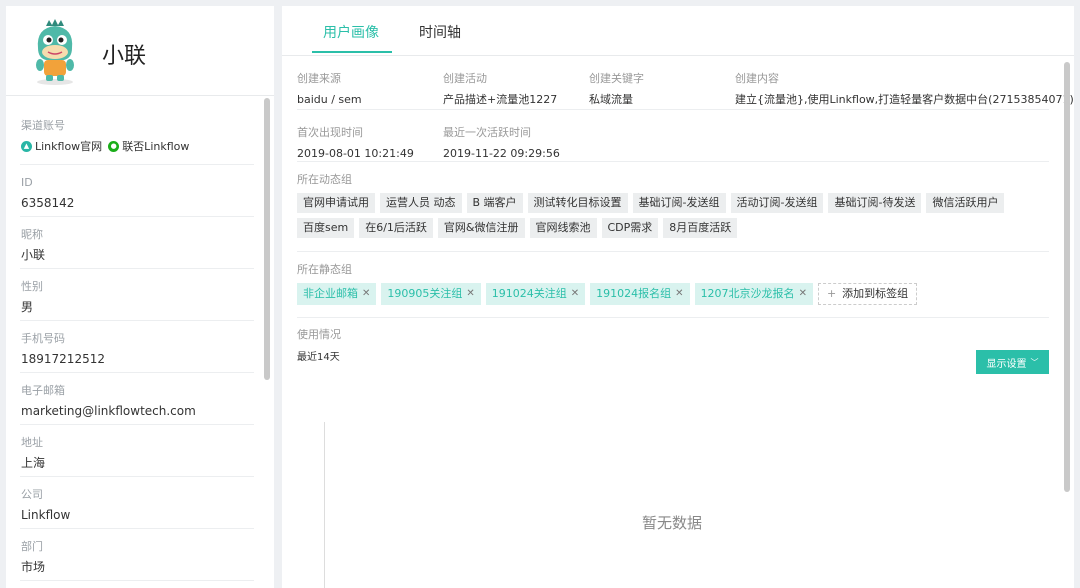 This screenshot has width=1080, height=588. I want to click on tab-bar: 用户画像 时间轴, so click(678, 31).